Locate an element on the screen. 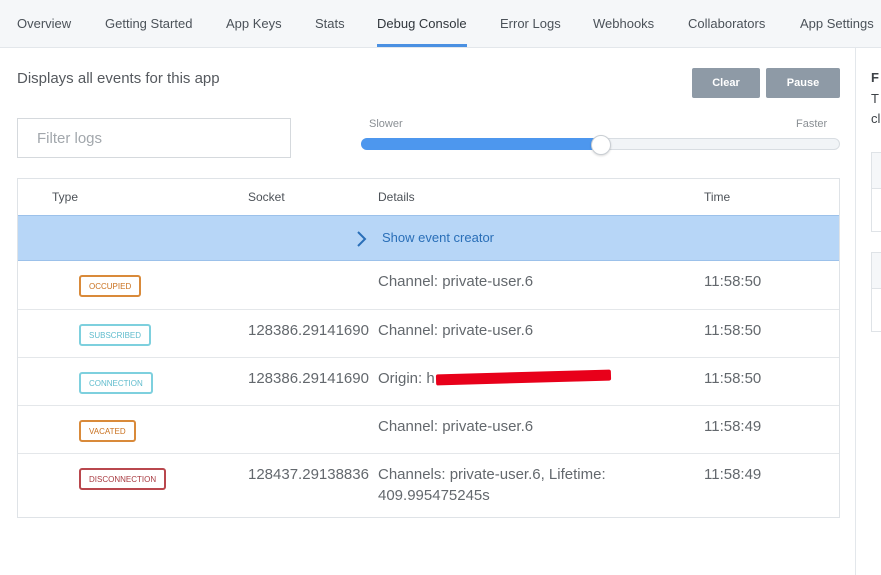 The image size is (881, 575). side-panel-text: cl is located at coordinates (876, 118).